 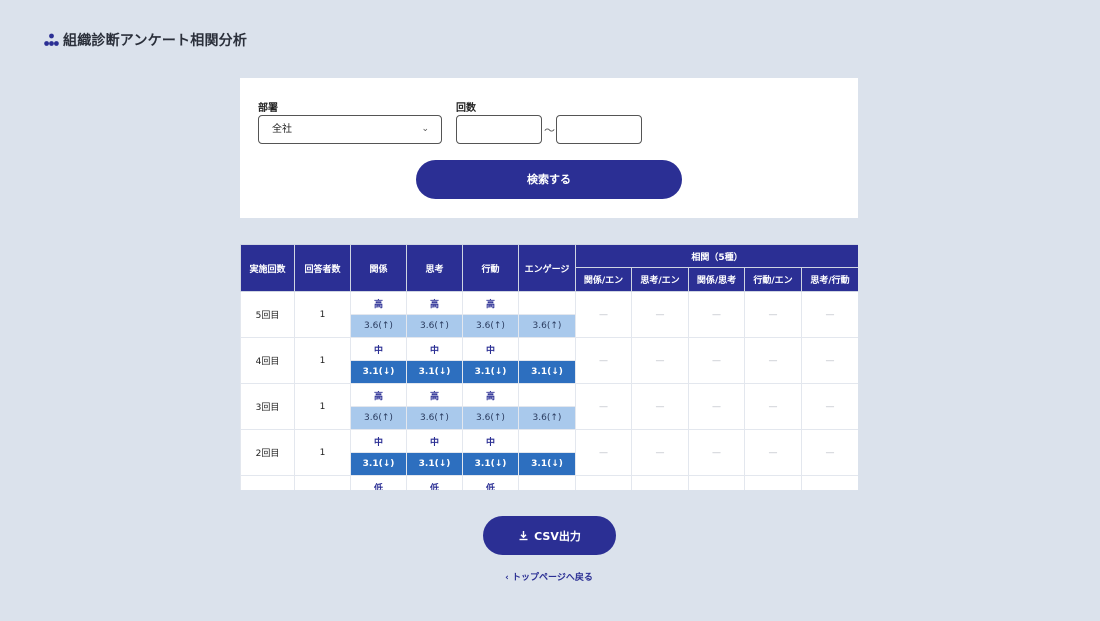 What do you see at coordinates (549, 179) in the screenshot?
I see `search-button: 検索する` at bounding box center [549, 179].